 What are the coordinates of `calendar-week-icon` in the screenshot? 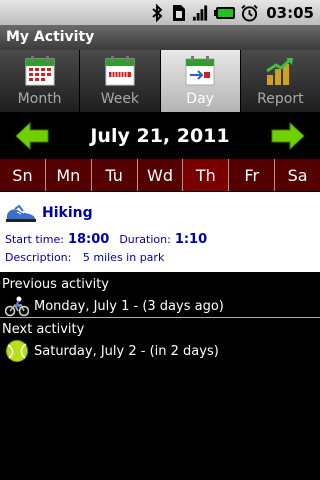 It's located at (120, 71).